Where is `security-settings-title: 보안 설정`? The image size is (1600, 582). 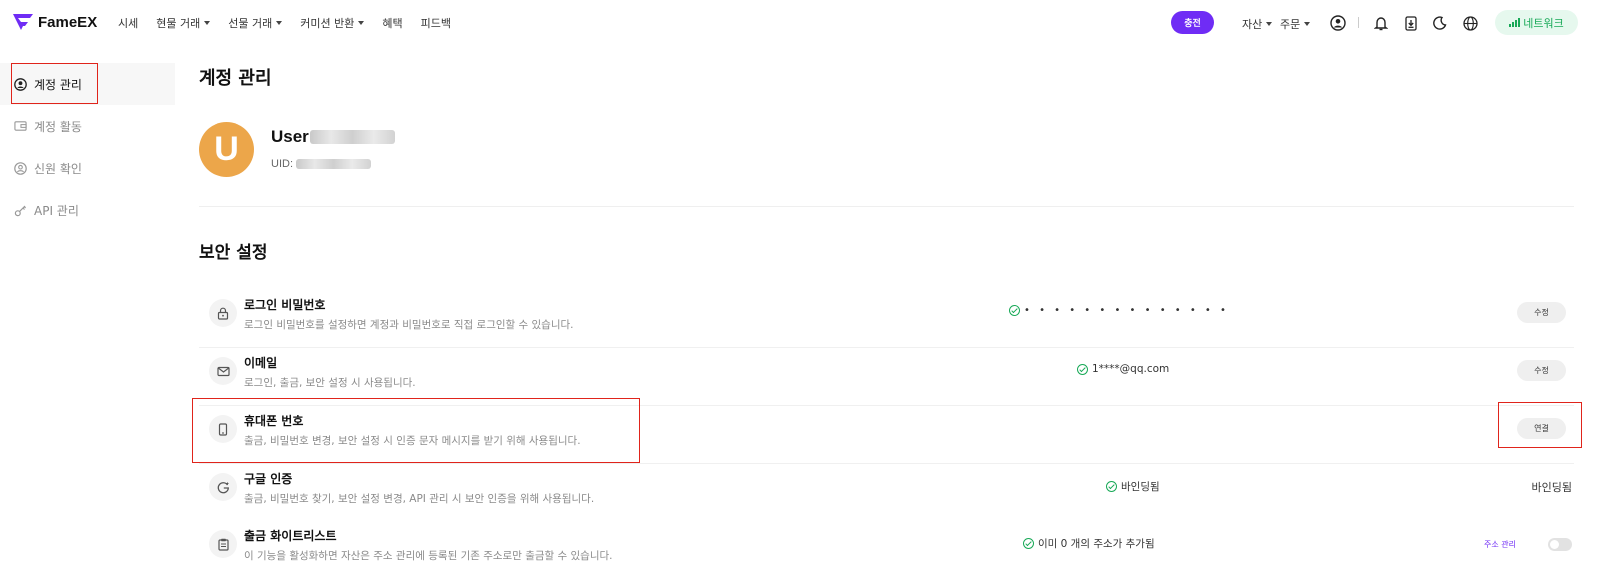 security-settings-title: 보안 설정 is located at coordinates (233, 253).